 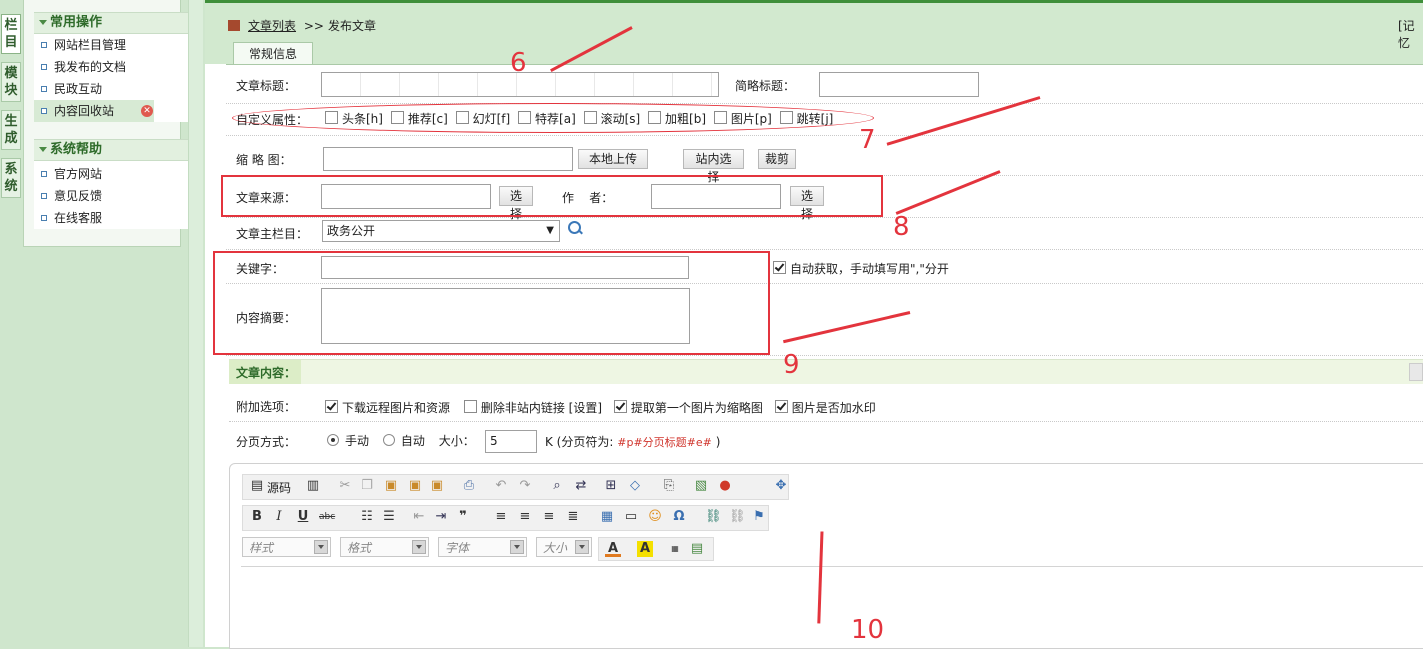 I want to click on column-select: 政务公开 ▼, so click(x=441, y=231).